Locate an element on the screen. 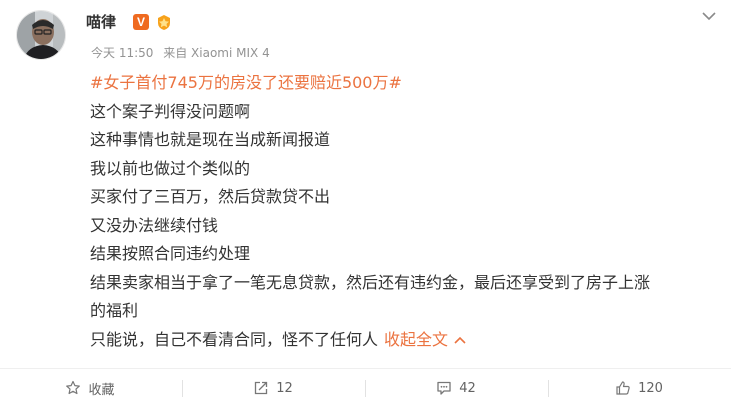  content-line: 这种事情也就是现在当成新闻报道 is located at coordinates (210, 139).